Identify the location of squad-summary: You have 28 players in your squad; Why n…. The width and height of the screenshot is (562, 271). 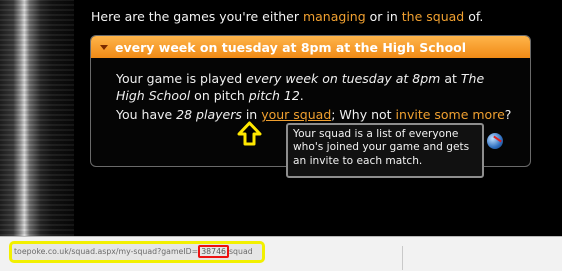
(313, 114).